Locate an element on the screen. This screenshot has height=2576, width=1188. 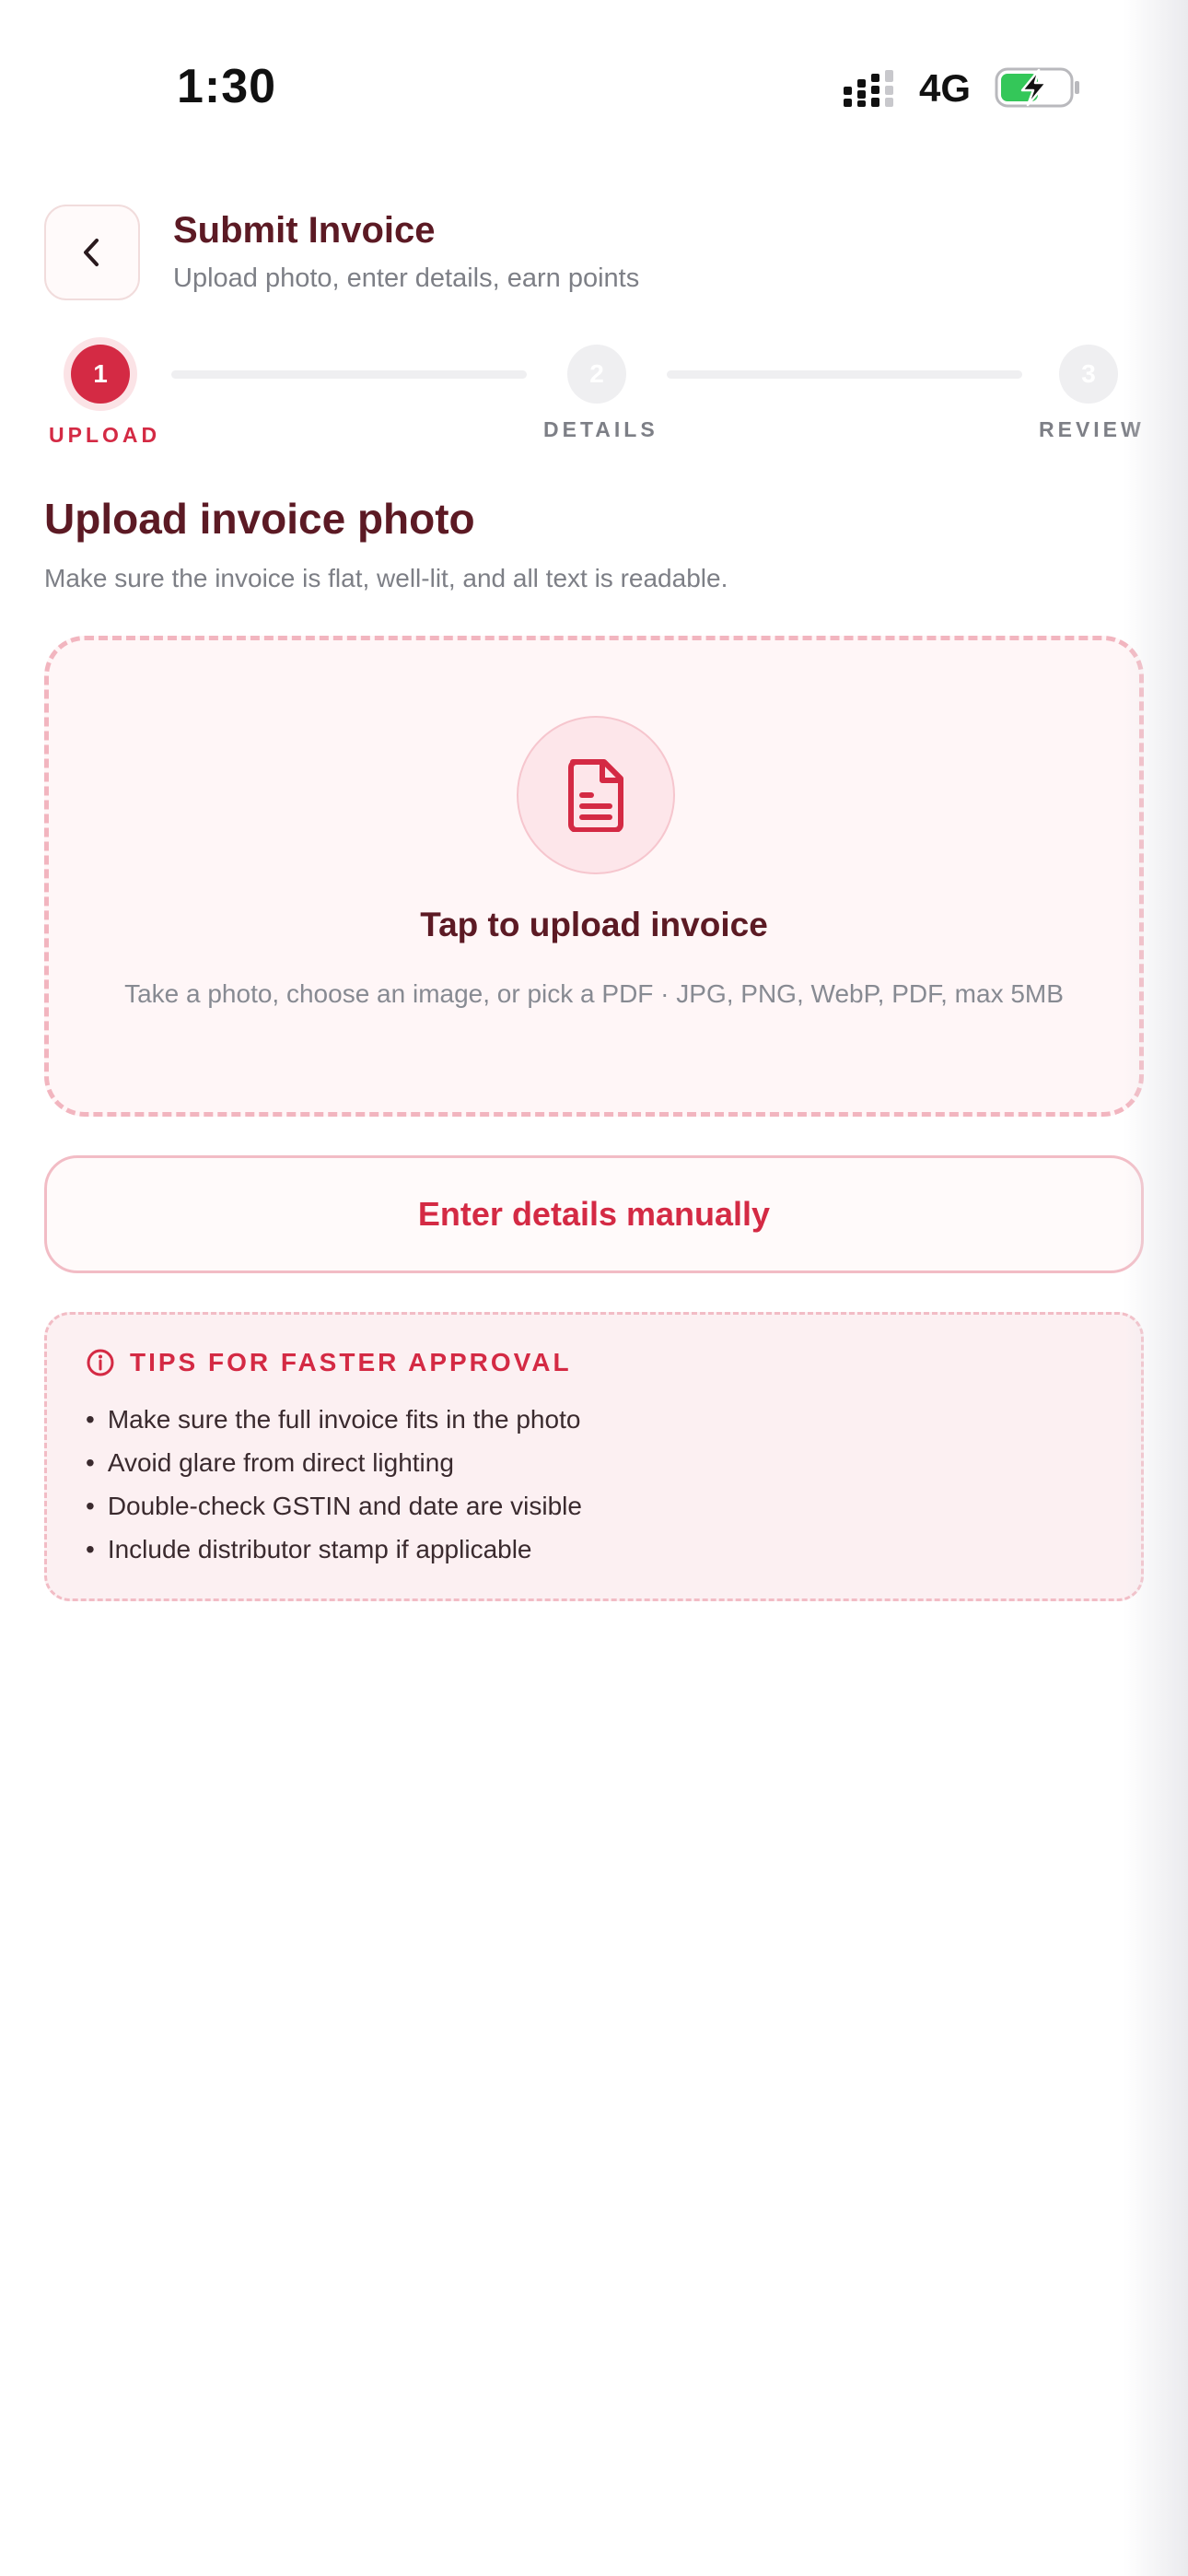
tip-item: Double-check GSTIN and date are visible is located at coordinates (334, 1506).